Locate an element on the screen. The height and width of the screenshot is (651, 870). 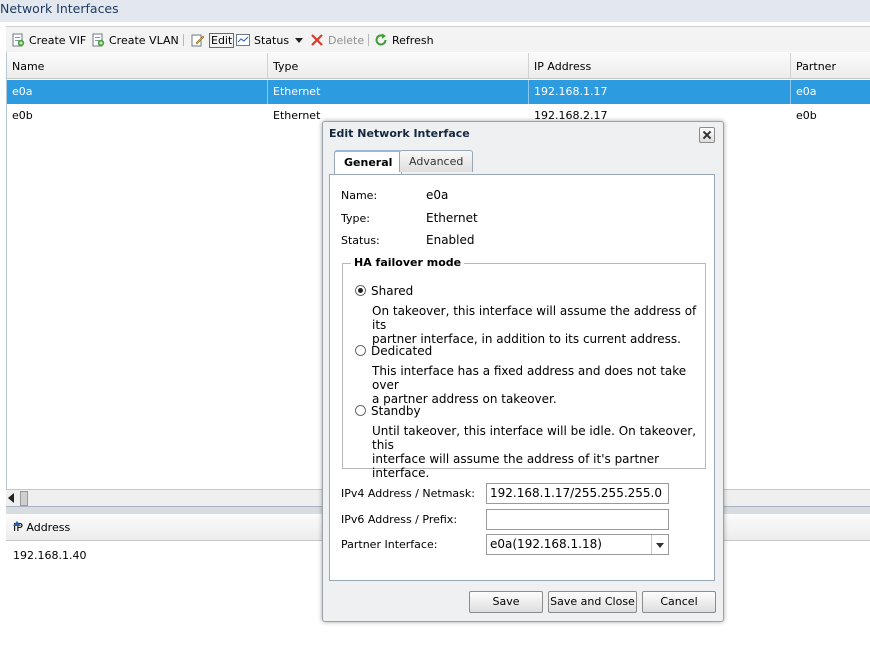
dedicated-radio is located at coordinates (360, 350).